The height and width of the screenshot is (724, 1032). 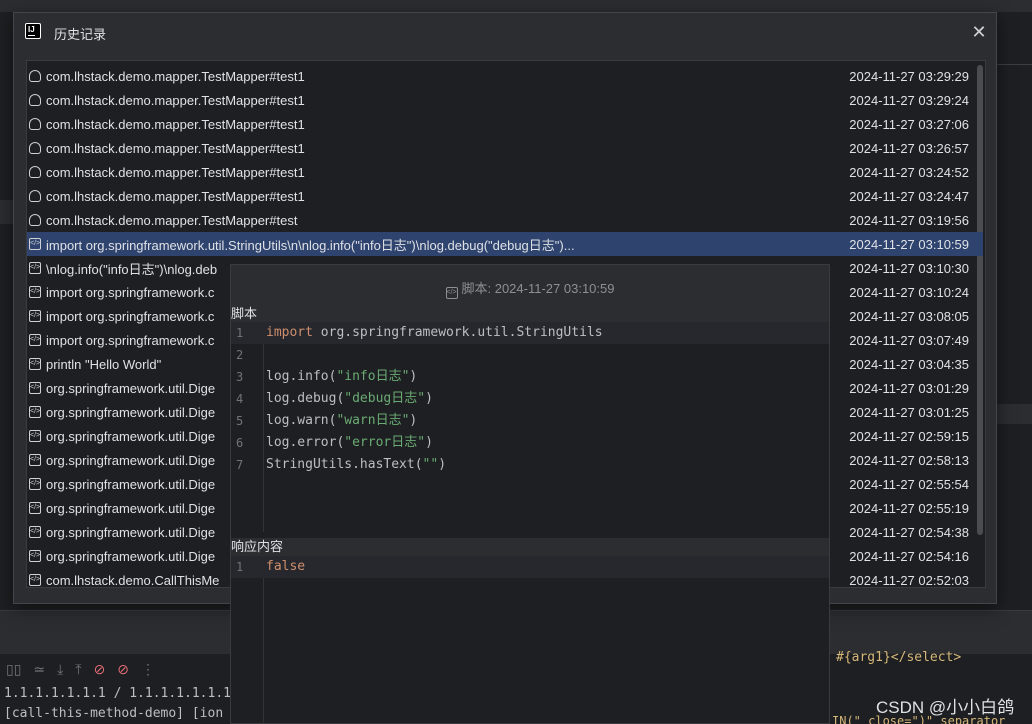 I want to click on line-number: 2, so click(x=240, y=355).